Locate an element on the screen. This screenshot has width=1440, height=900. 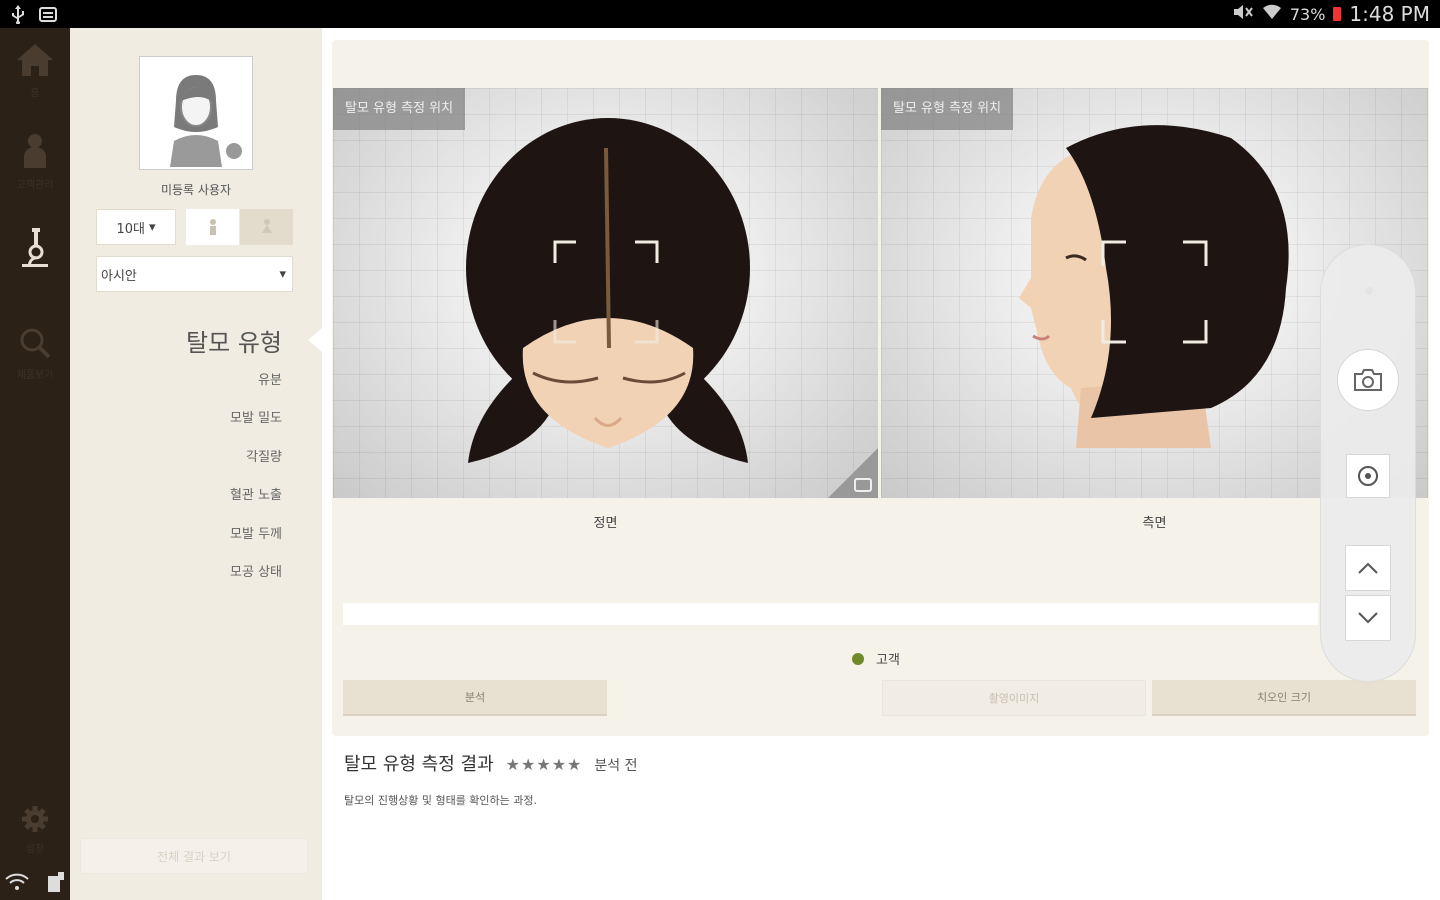
avatar is located at coordinates (196, 113).